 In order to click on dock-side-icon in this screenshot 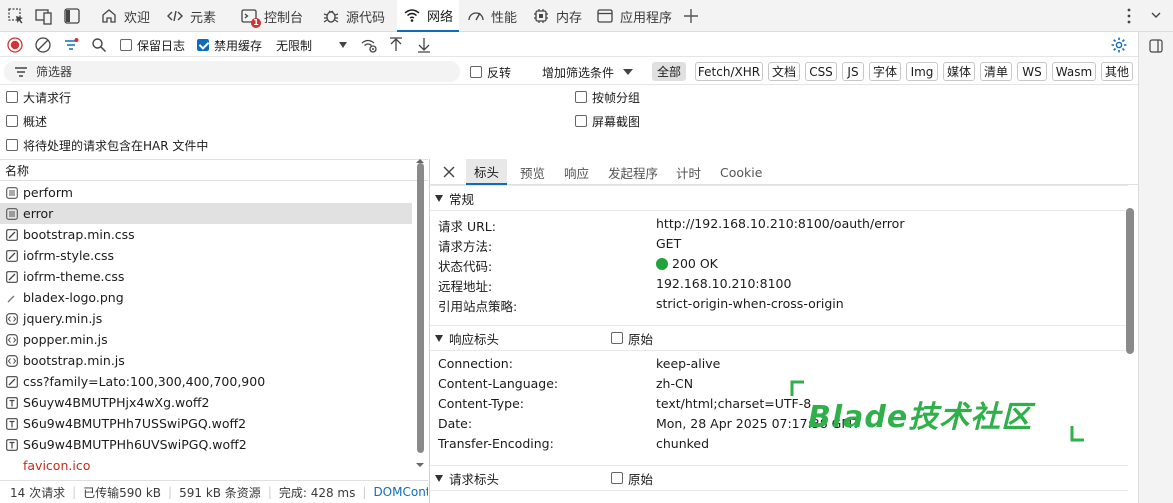, I will do `click(72, 16)`.